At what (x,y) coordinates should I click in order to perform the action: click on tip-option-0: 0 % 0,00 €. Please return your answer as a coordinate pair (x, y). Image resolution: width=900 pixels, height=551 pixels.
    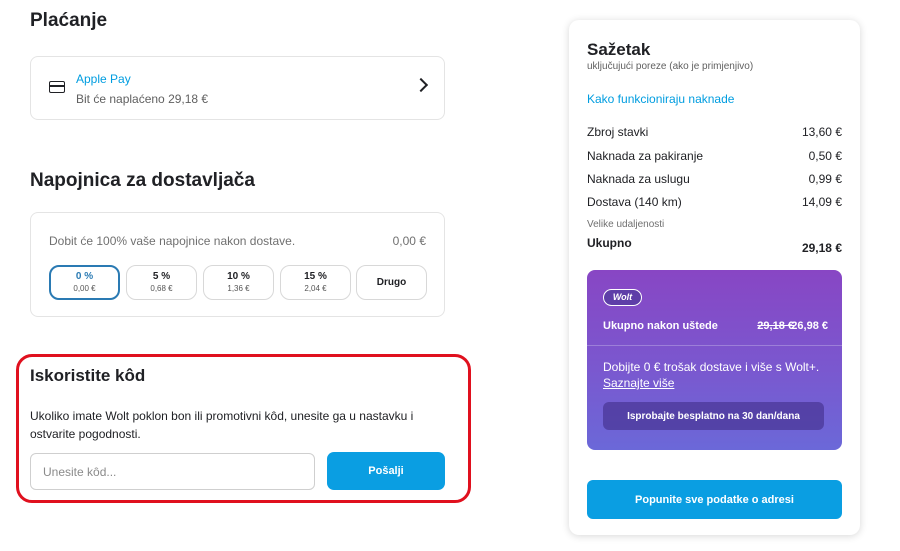
    Looking at the image, I should click on (84, 282).